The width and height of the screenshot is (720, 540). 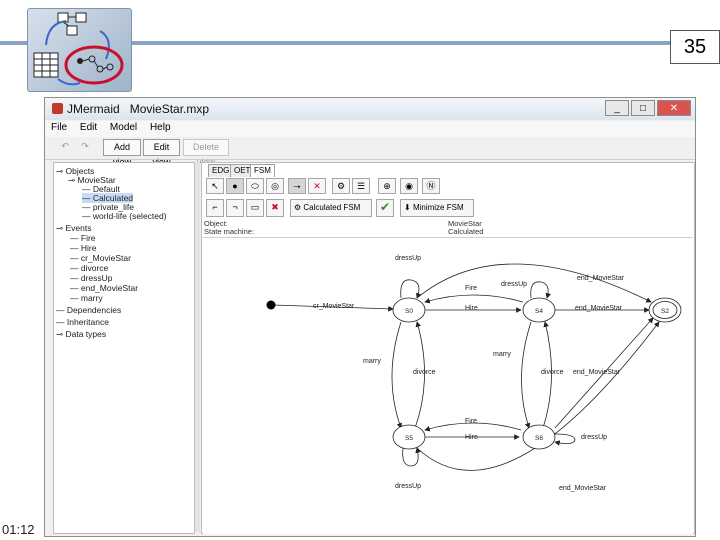 What do you see at coordinates (124, 216) in the screenshot?
I see `tree-state-world-life: — world-life (selected)` at bounding box center [124, 216].